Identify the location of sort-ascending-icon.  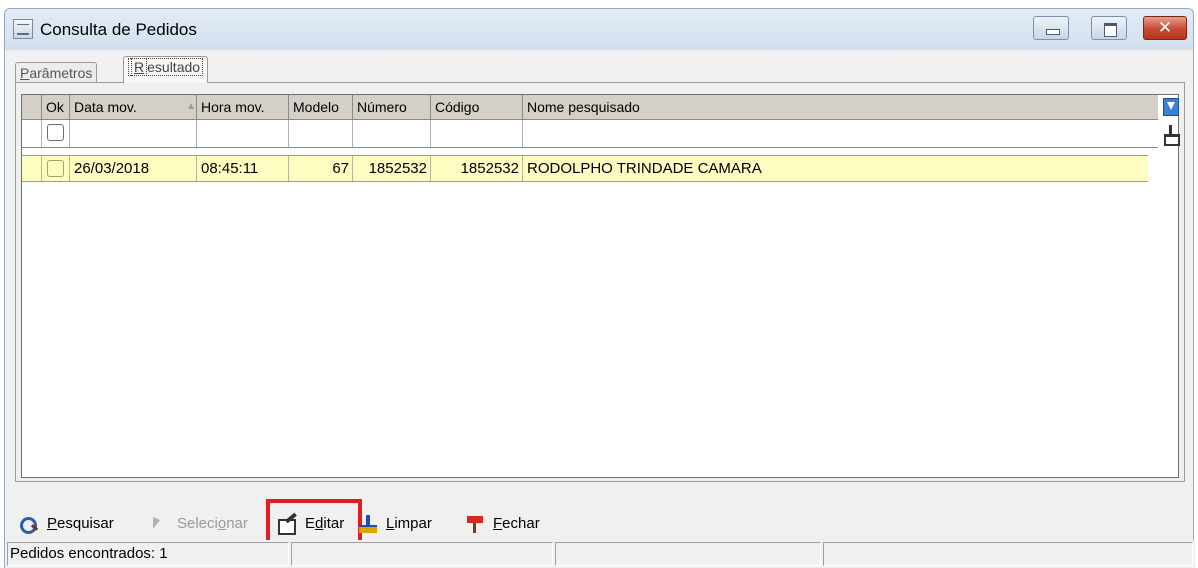
(191, 106).